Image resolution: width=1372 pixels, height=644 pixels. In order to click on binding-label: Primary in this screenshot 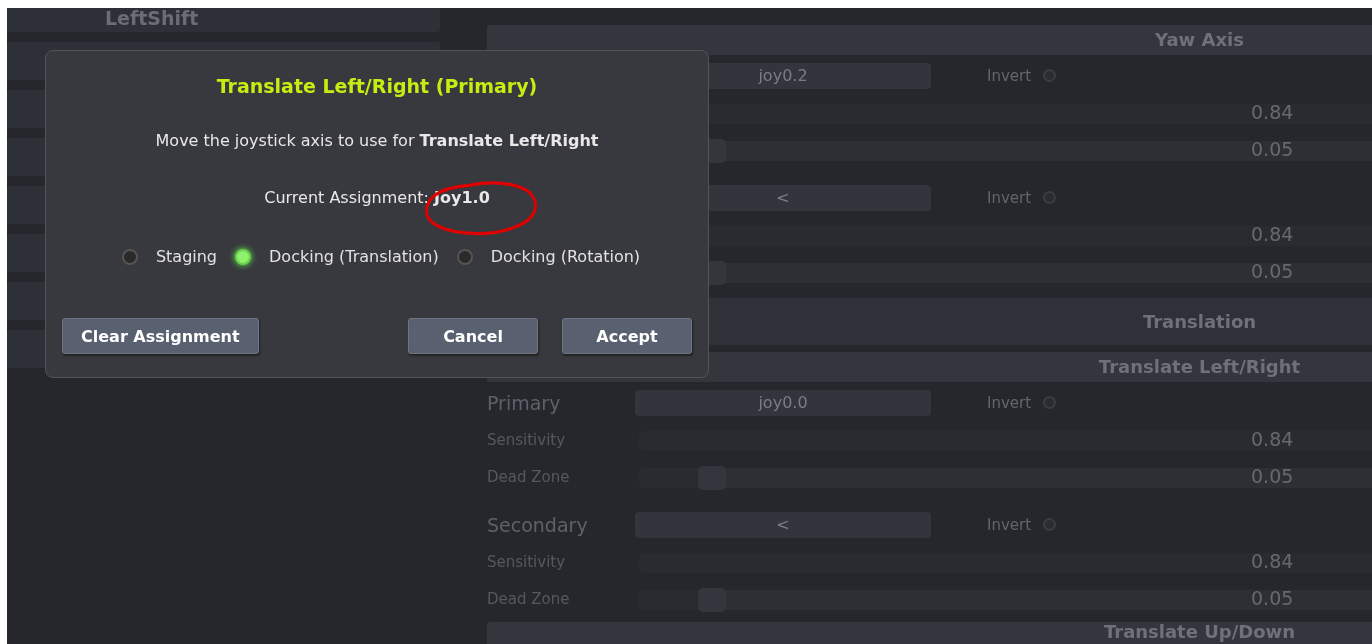, I will do `click(524, 402)`.